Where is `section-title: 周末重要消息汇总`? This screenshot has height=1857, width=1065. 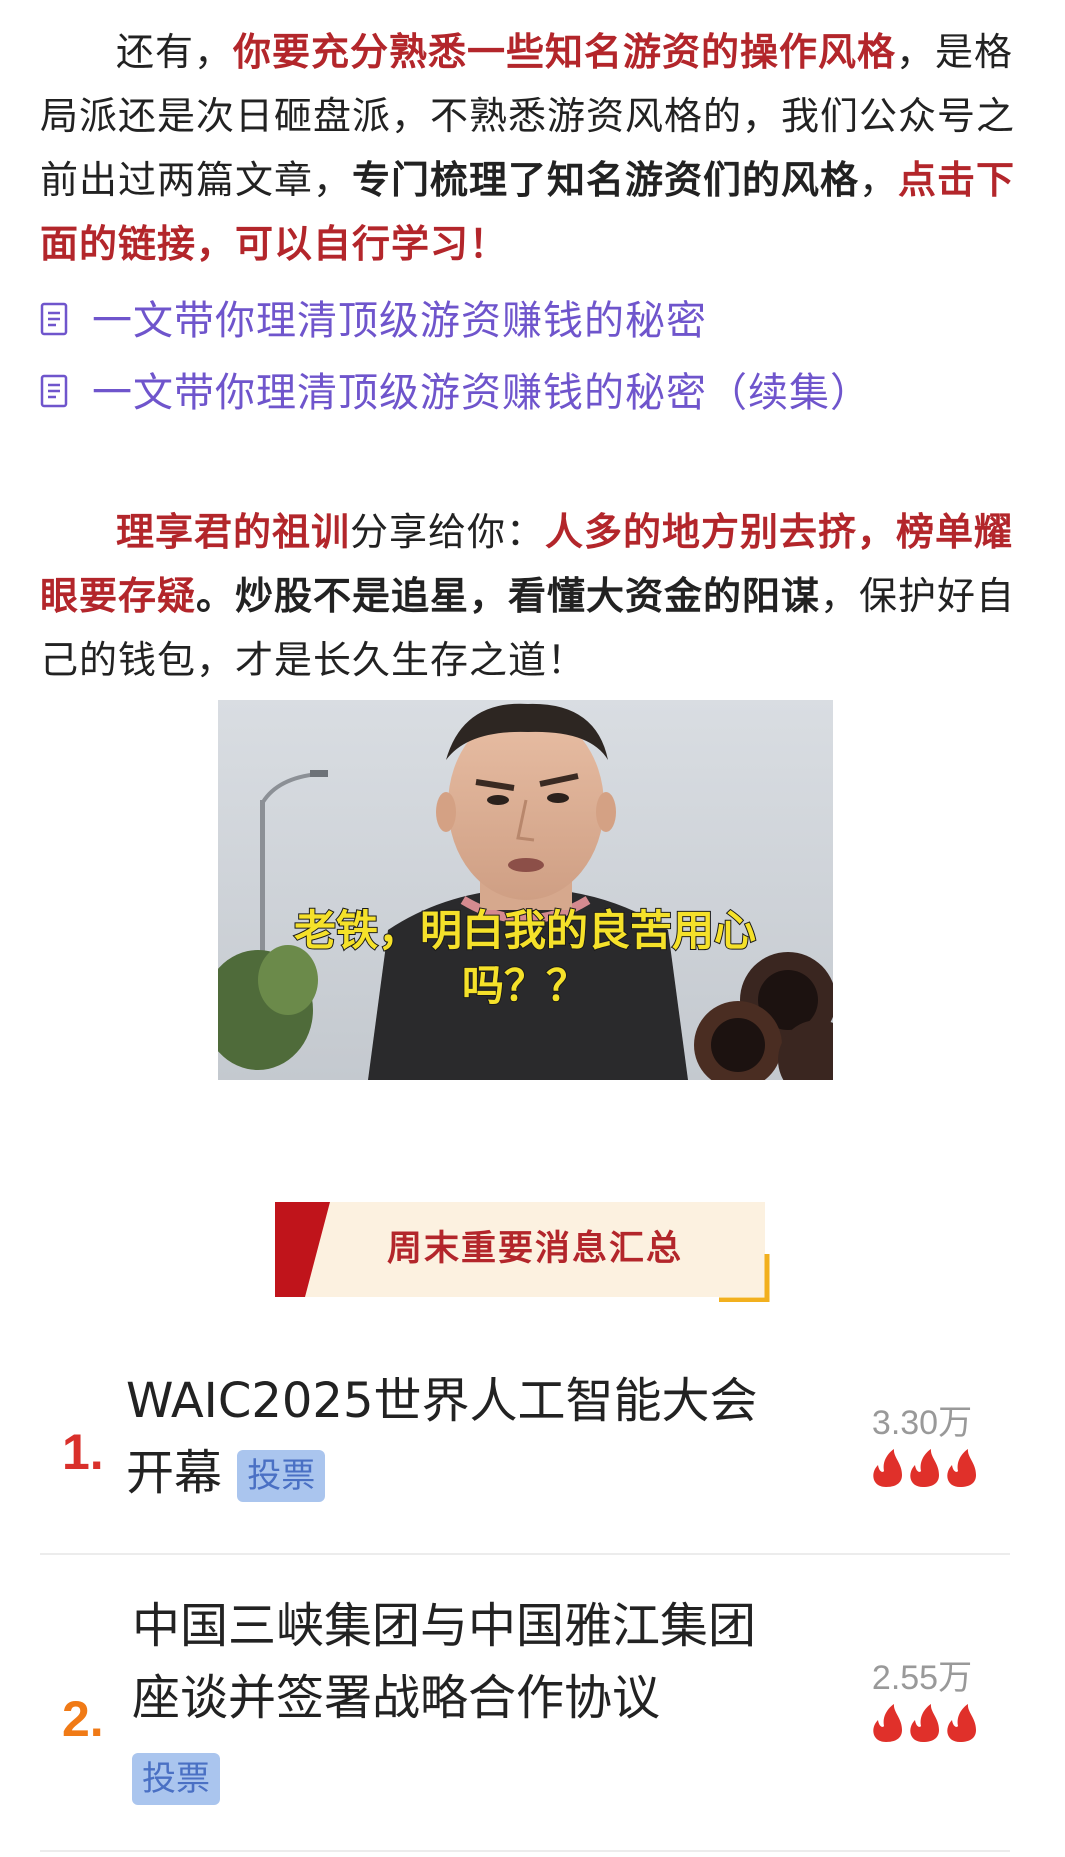
section-title: 周末重要消息汇总 is located at coordinates (535, 1249).